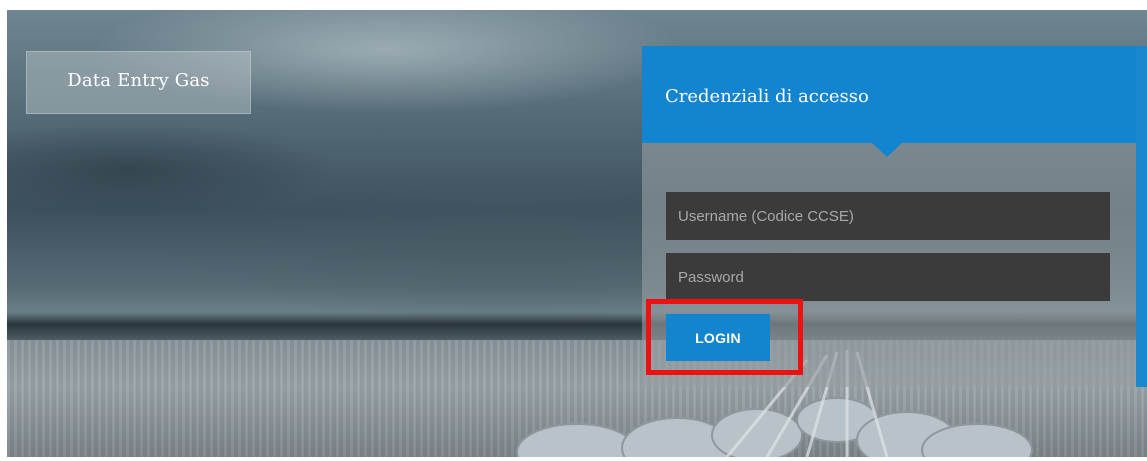  Describe the element at coordinates (718, 337) in the screenshot. I see `login-button: LOGIN` at that location.